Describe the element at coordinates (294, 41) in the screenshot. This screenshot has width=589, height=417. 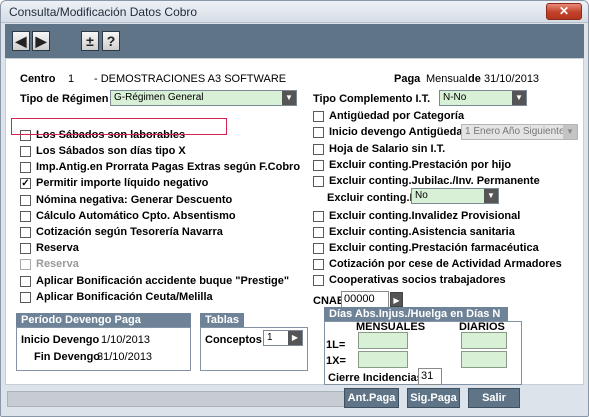
I see `toolbar: ◀ ▶ ± ?` at that location.